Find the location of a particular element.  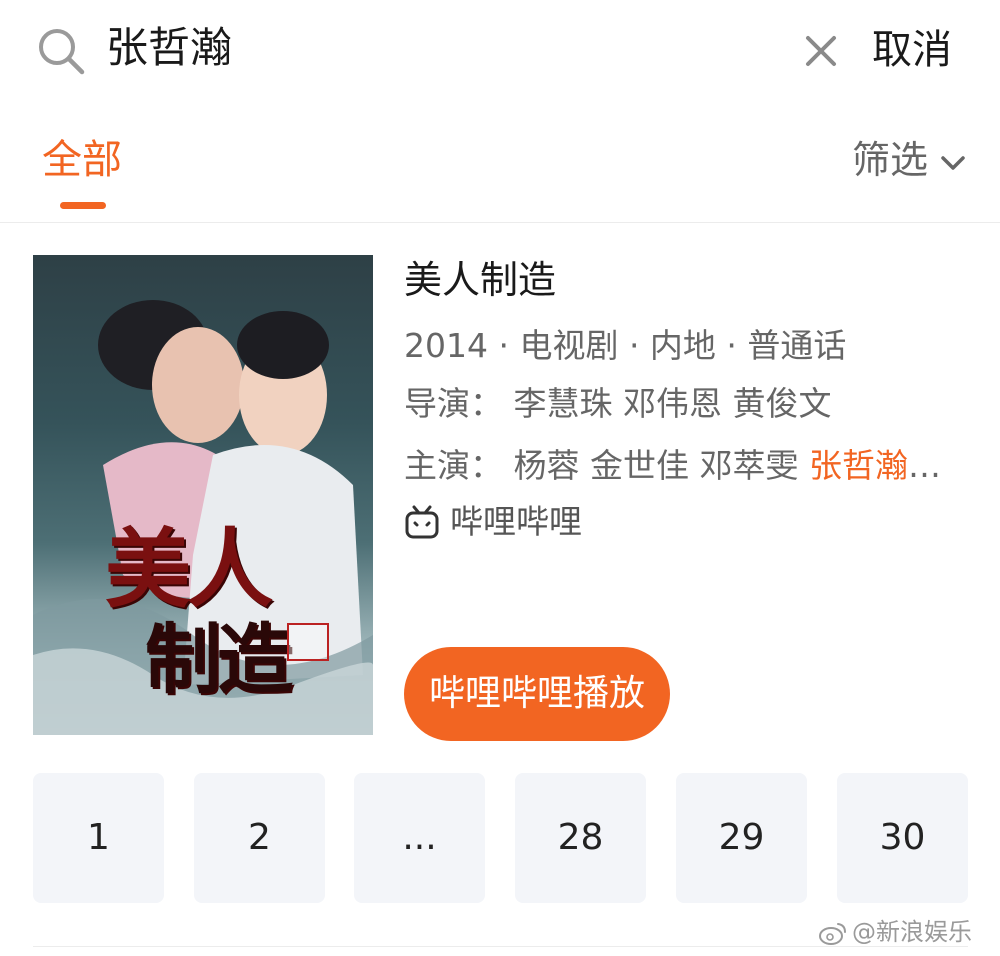

bilibili-tv-icon is located at coordinates (422, 522).